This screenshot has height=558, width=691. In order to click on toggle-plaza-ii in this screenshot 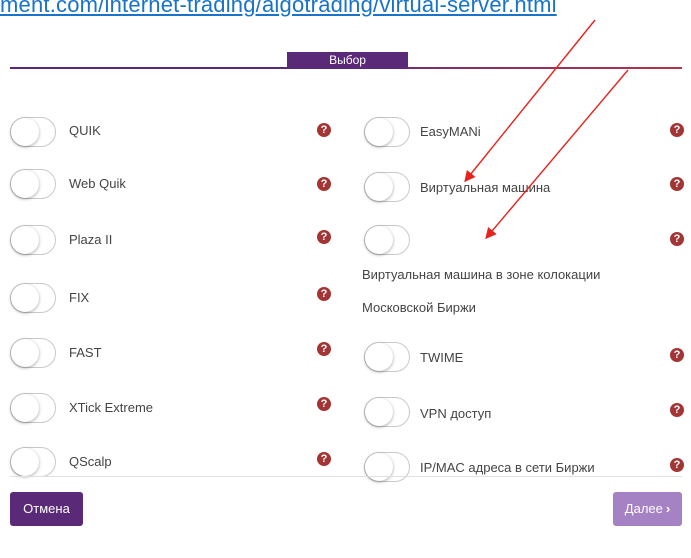, I will do `click(33, 240)`.